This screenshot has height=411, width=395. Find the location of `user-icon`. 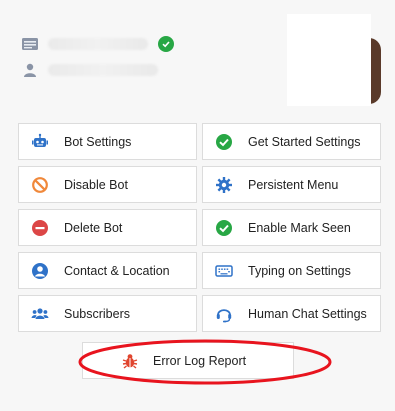

user-icon is located at coordinates (30, 70).